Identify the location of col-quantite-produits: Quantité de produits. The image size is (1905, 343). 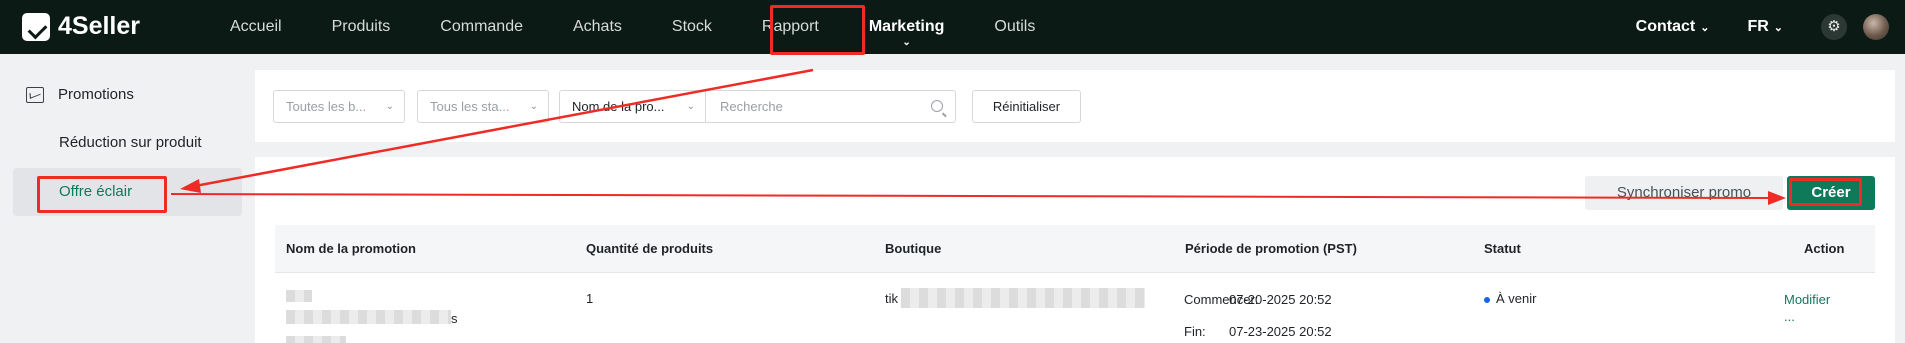
(650, 248).